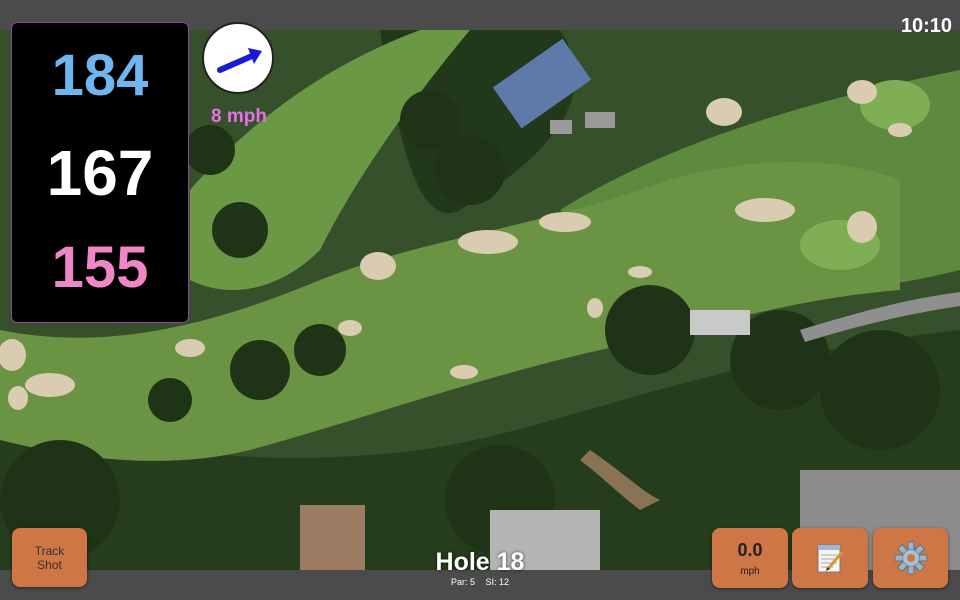 This screenshot has width=960, height=600. What do you see at coordinates (239, 116) in the screenshot?
I see `wind-speed-label: 8 mph` at bounding box center [239, 116].